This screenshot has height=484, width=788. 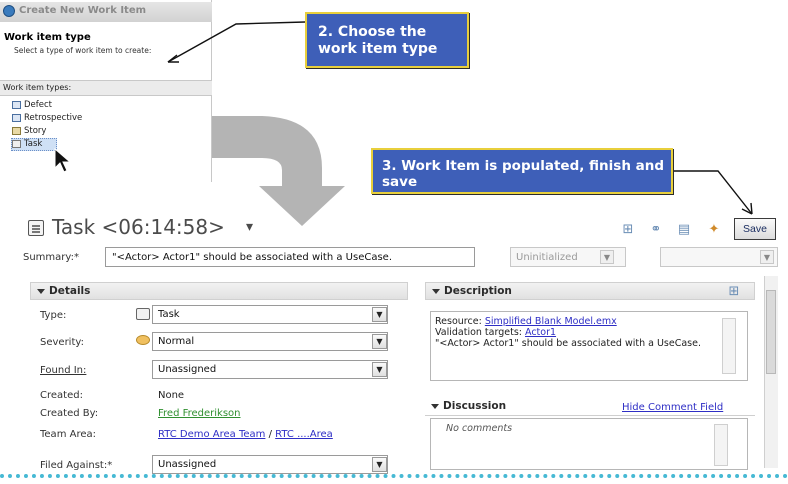 What do you see at coordinates (249, 227) in the screenshot?
I see `title-dropdown-icon: ▾` at bounding box center [249, 227].